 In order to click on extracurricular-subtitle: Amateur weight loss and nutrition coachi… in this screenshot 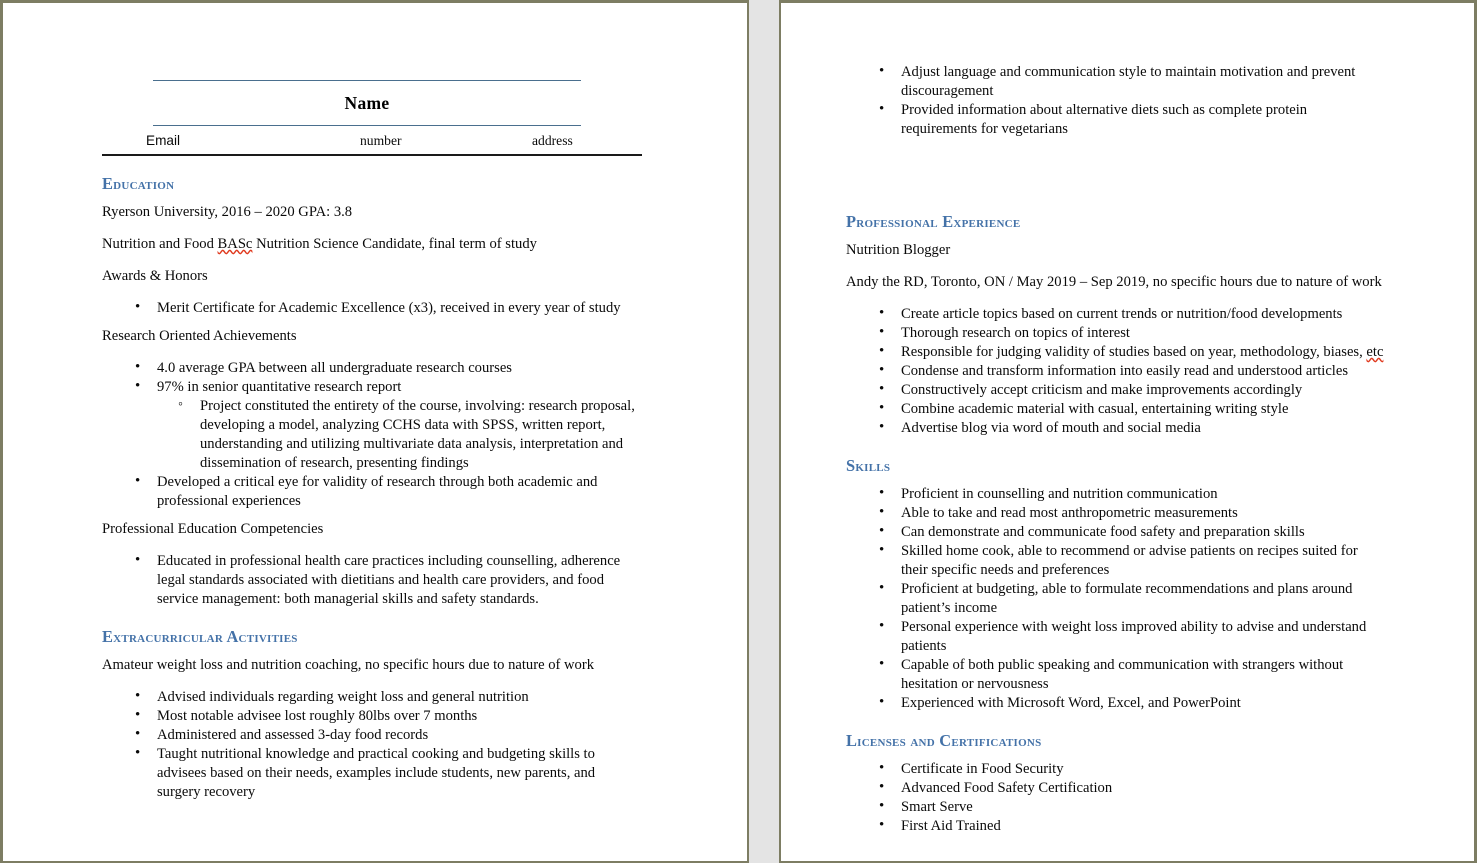, I will do `click(348, 664)`.